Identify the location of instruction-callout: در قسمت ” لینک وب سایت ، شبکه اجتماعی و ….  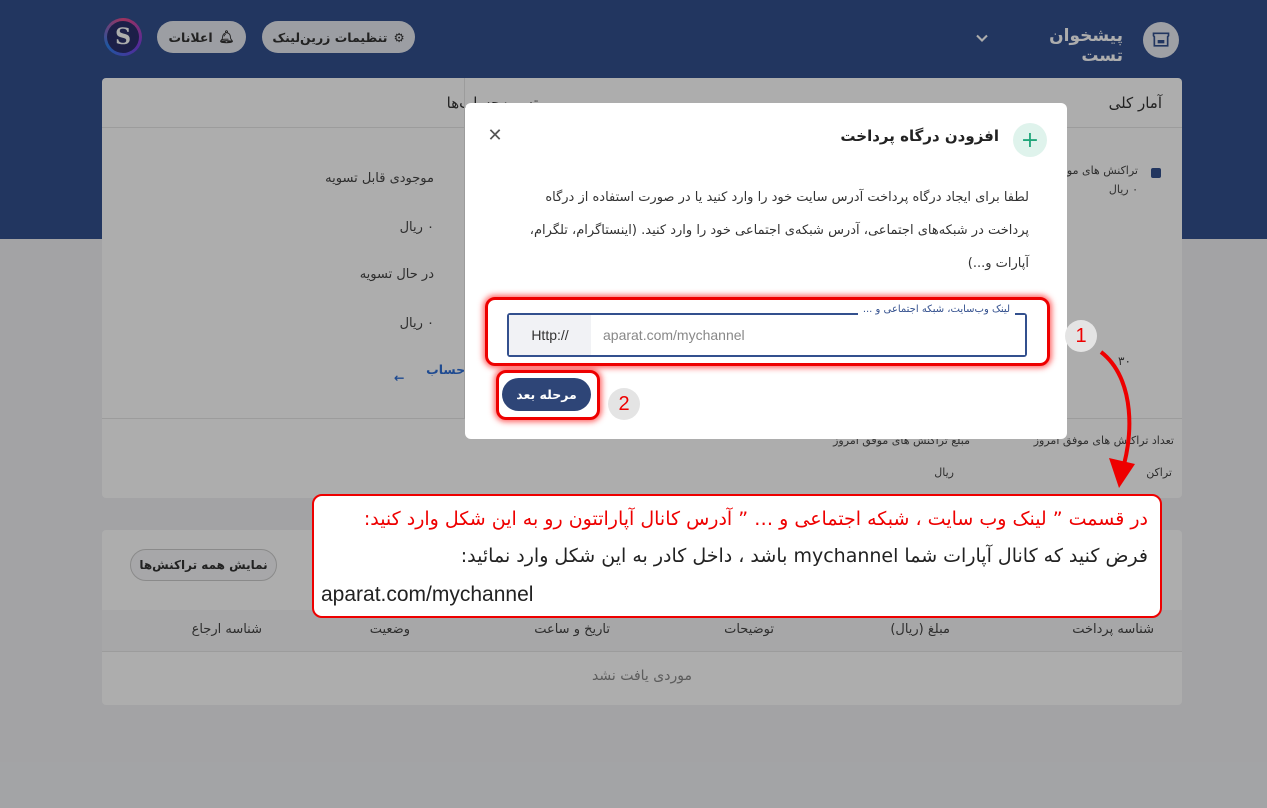
(737, 556).